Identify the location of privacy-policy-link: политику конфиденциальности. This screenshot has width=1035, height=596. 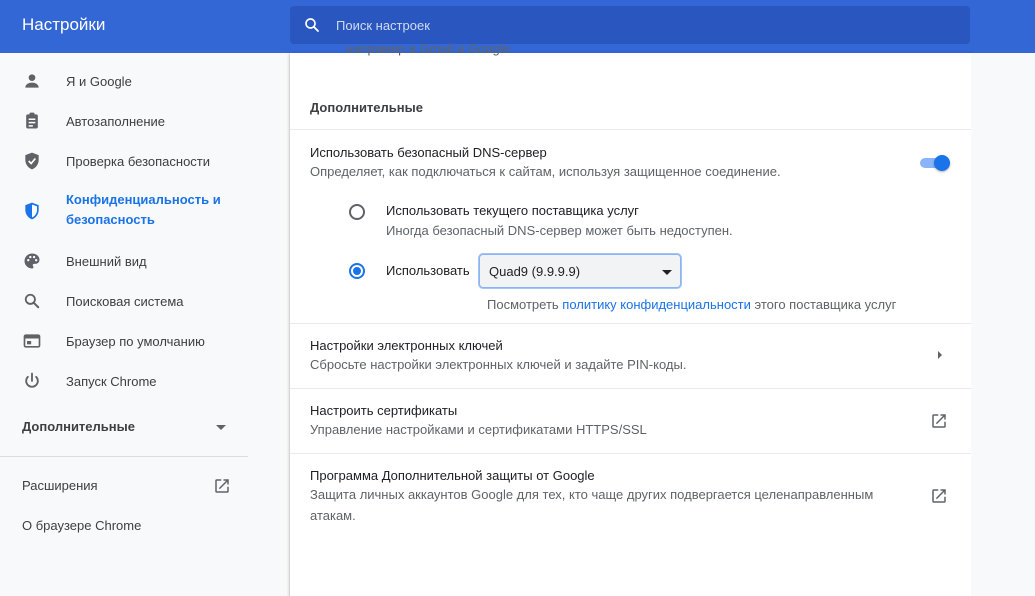
(656, 304).